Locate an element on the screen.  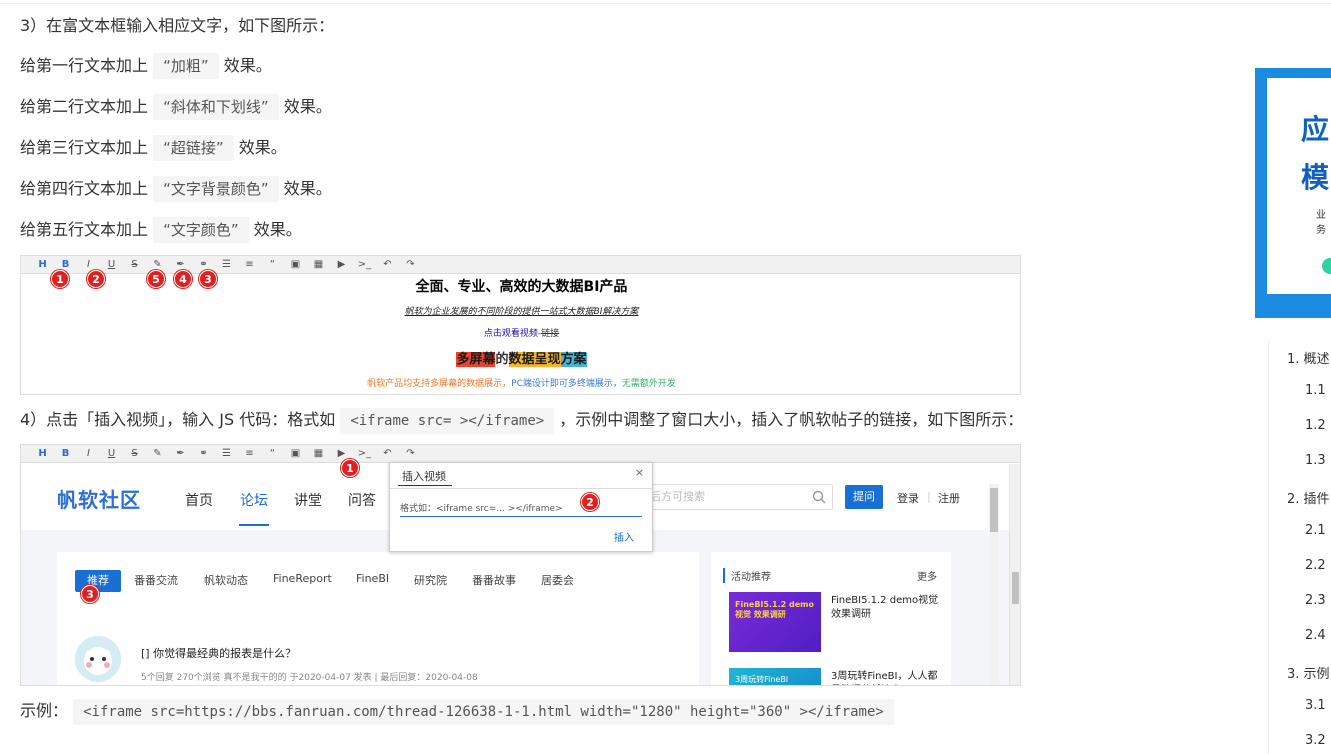
forum-logo: 帆软社区 is located at coordinates (99, 500).